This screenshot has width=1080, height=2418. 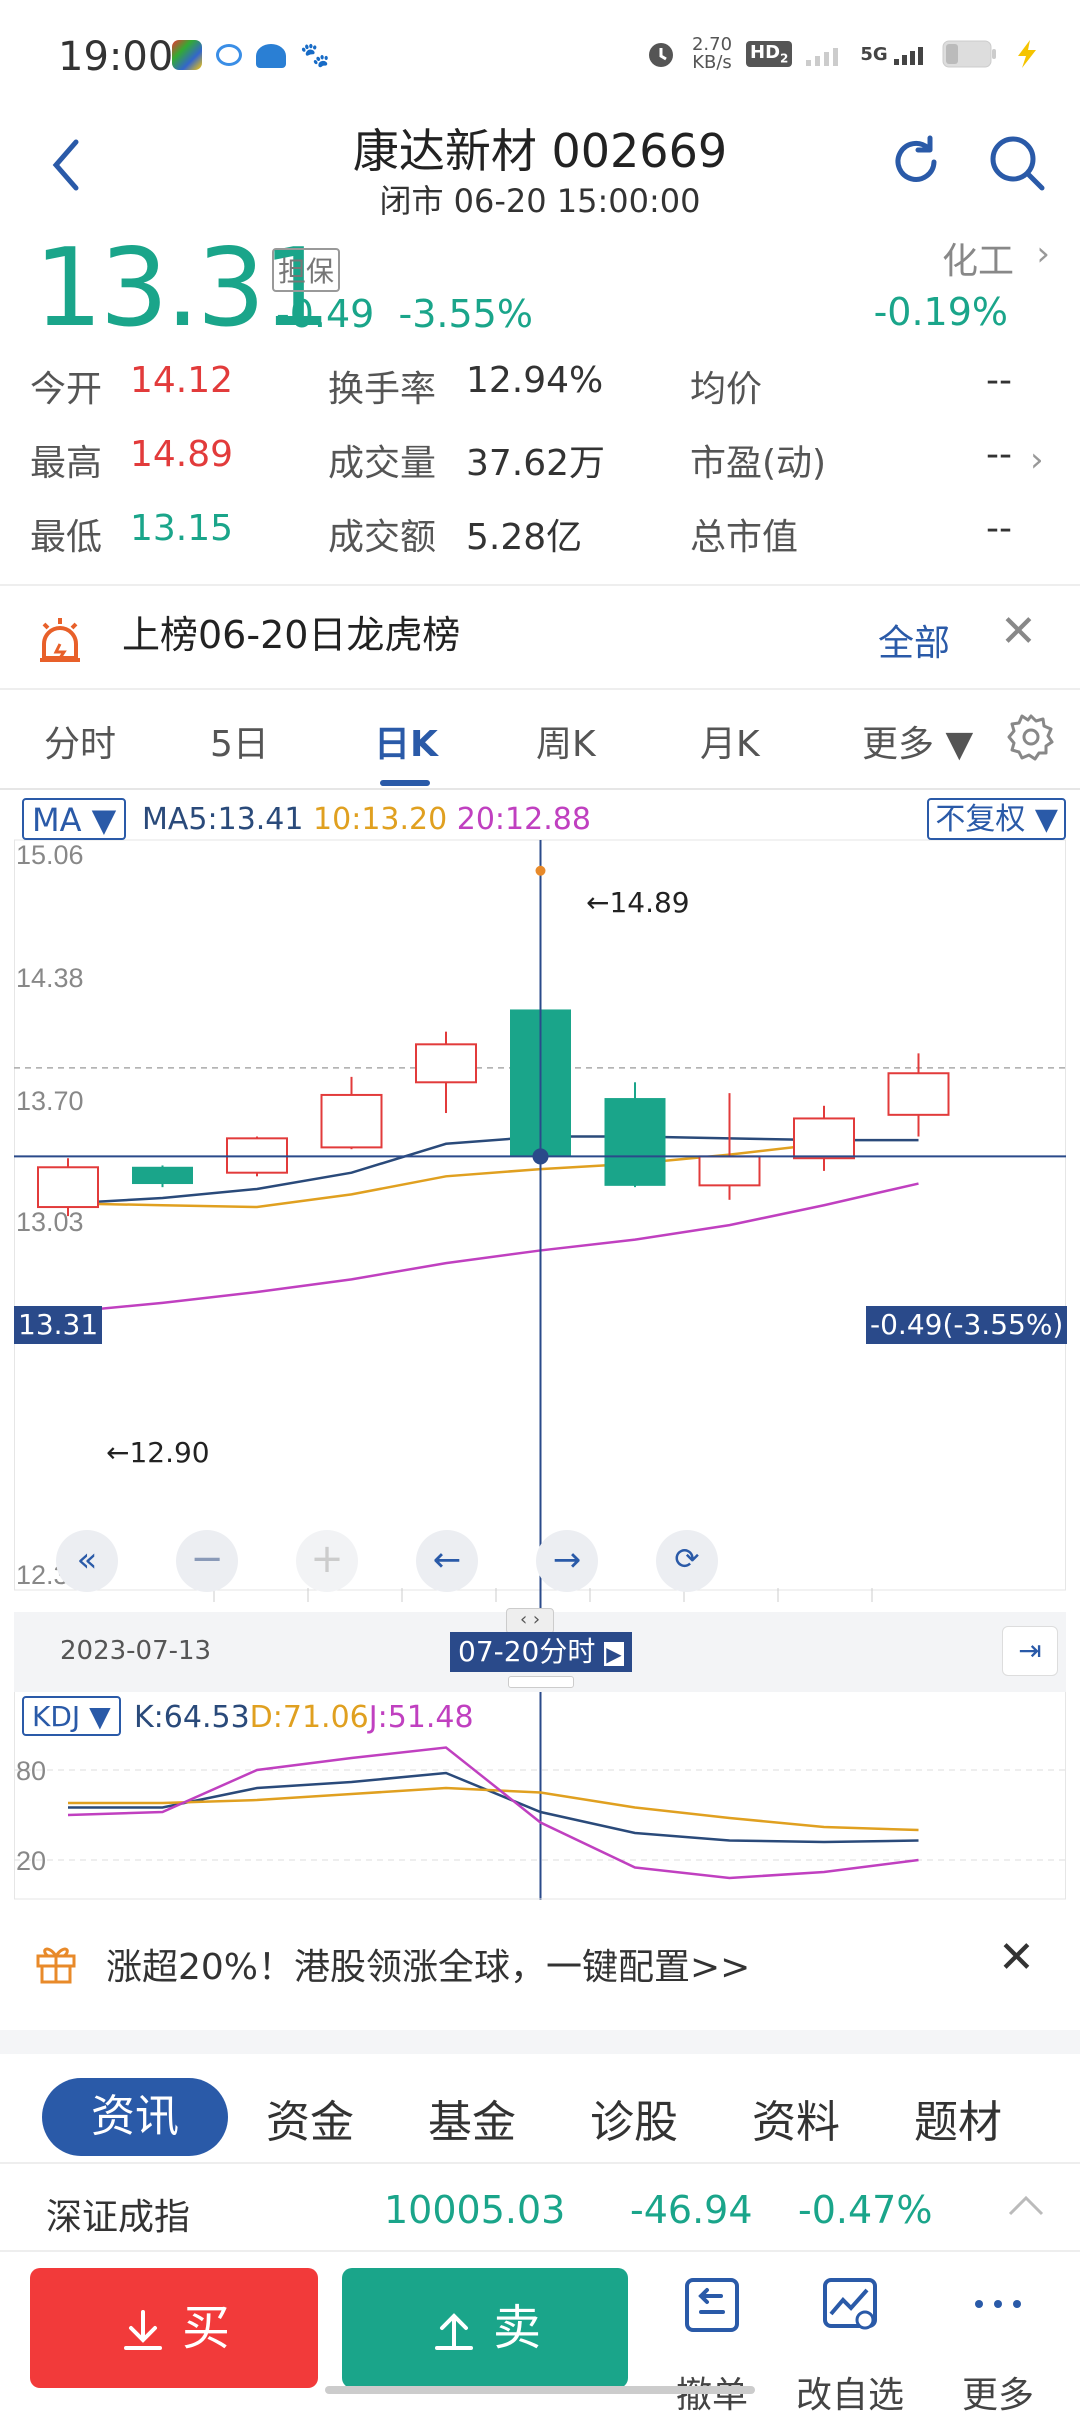 I want to click on zoom-in-icon: +, so click(x=327, y=1561).